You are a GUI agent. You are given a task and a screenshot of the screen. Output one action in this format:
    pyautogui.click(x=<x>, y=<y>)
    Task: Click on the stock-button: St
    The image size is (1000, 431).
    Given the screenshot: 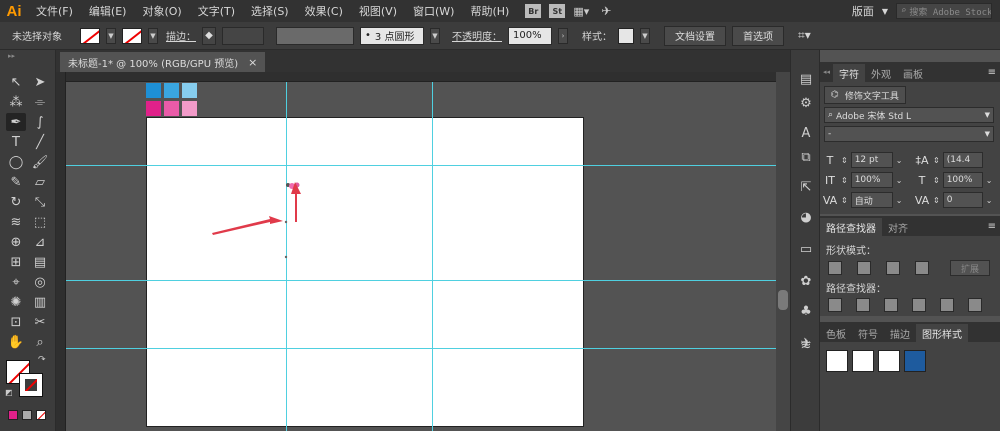 What is the action you would take?
    pyautogui.click(x=557, y=11)
    